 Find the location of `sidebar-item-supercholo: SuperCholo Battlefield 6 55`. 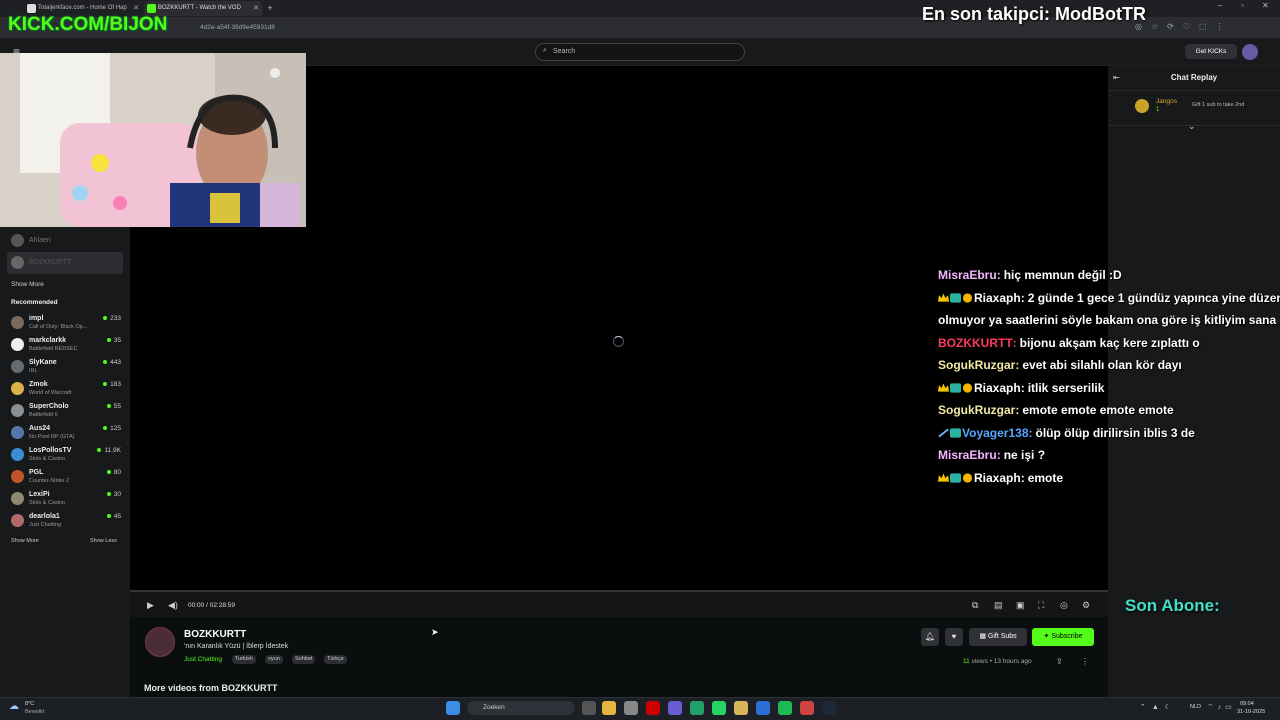

sidebar-item-supercholo: SuperCholo Battlefield 6 55 is located at coordinates (65, 411).